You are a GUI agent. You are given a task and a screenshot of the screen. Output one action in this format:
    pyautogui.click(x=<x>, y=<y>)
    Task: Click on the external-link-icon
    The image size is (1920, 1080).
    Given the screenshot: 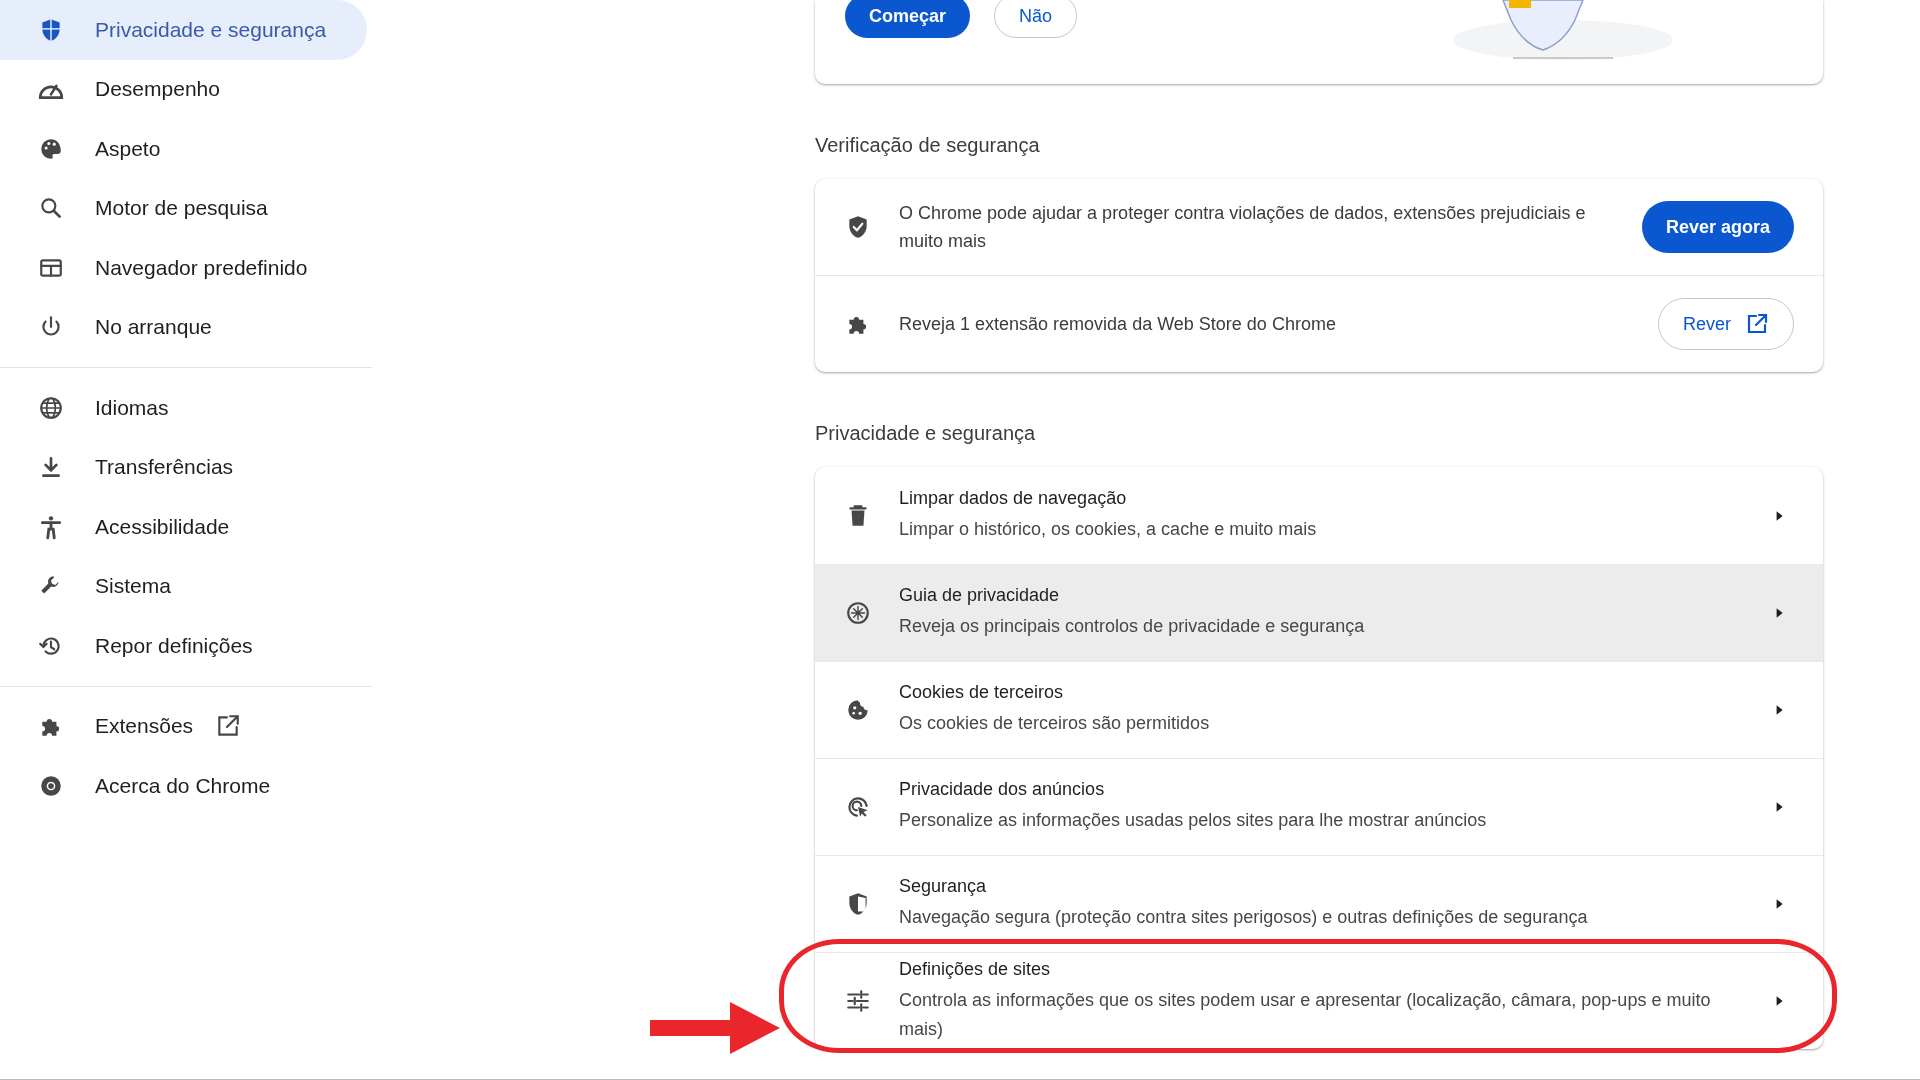 What is the action you would take?
    pyautogui.click(x=1757, y=324)
    